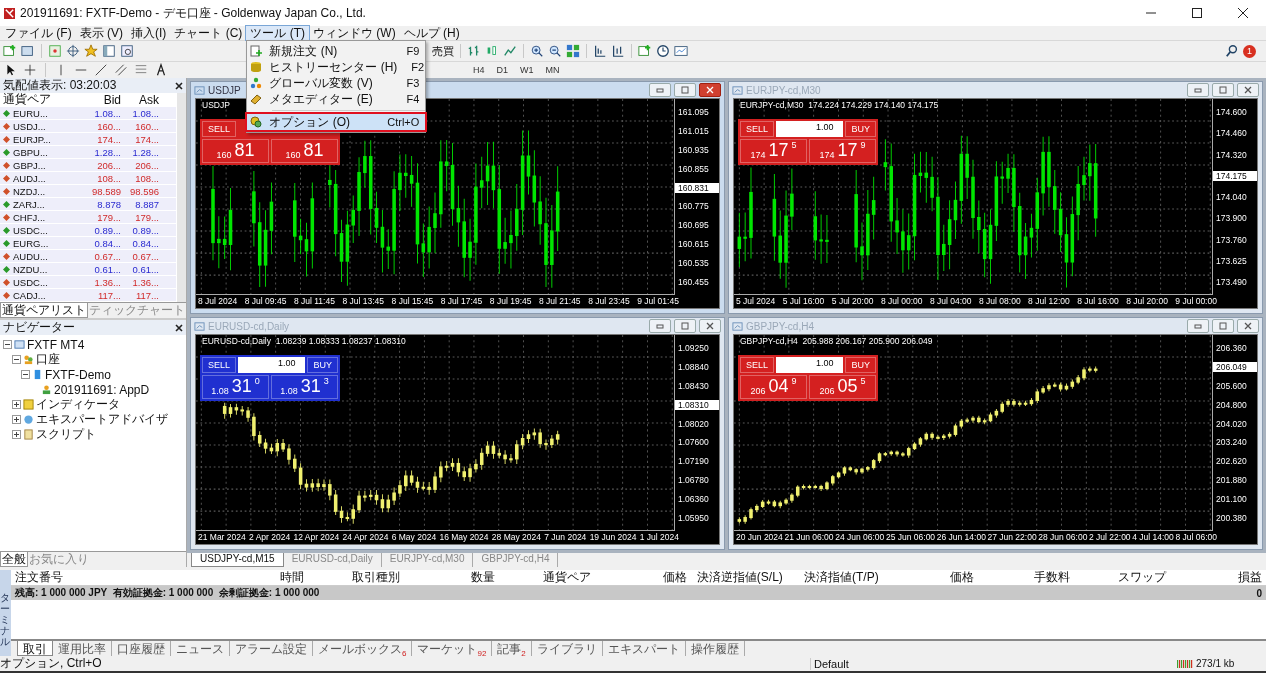 The height and width of the screenshot is (680, 1266). Describe the element at coordinates (161, 70) in the screenshot. I see `text-tool-icon` at that location.